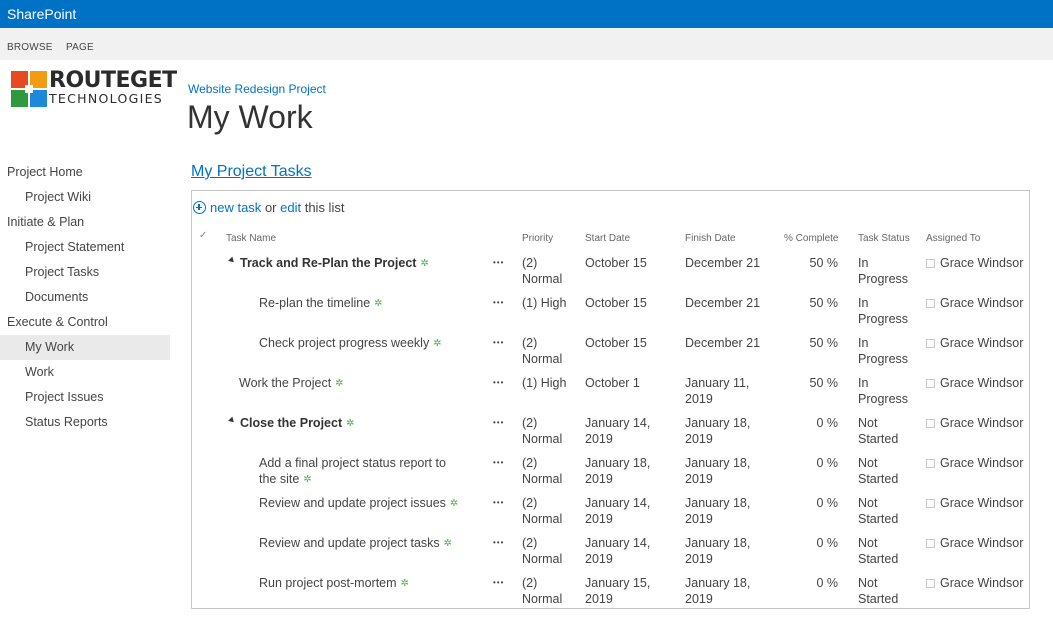 The height and width of the screenshot is (629, 1053). I want to click on task-name-link: Re-plan the timeline ✲, so click(361, 303).